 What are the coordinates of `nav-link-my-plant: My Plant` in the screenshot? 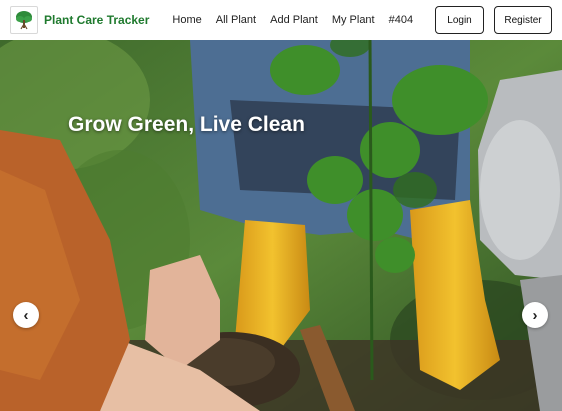 It's located at (353, 20).